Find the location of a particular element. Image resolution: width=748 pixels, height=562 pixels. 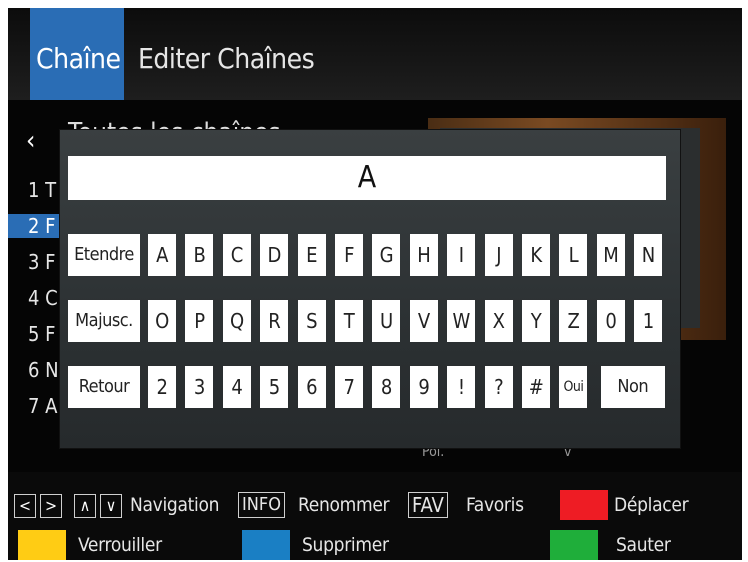

channel-row: 6 N is located at coordinates (43, 370).